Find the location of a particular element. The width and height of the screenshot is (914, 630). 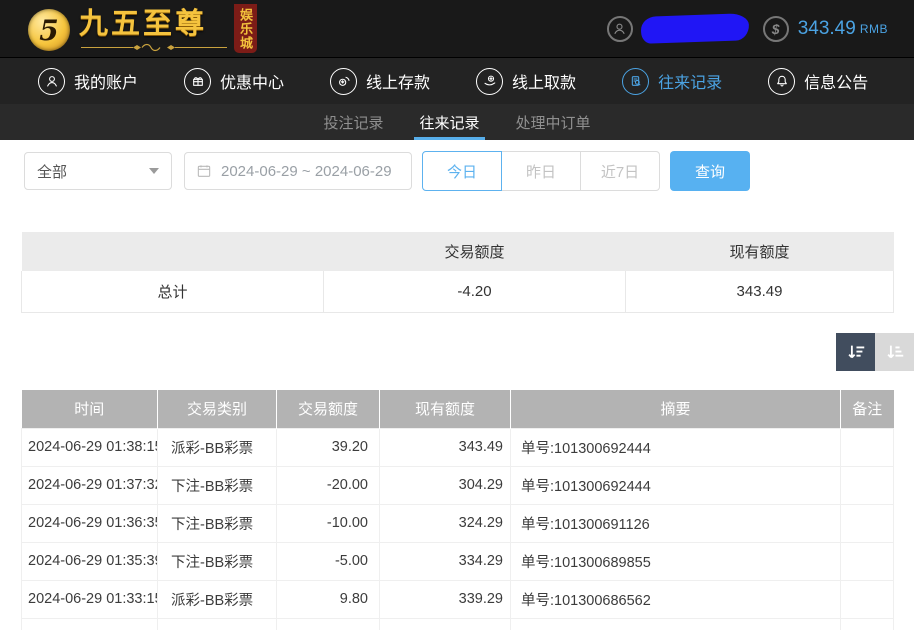

summary-trade-amount: -4.20 is located at coordinates (474, 292).